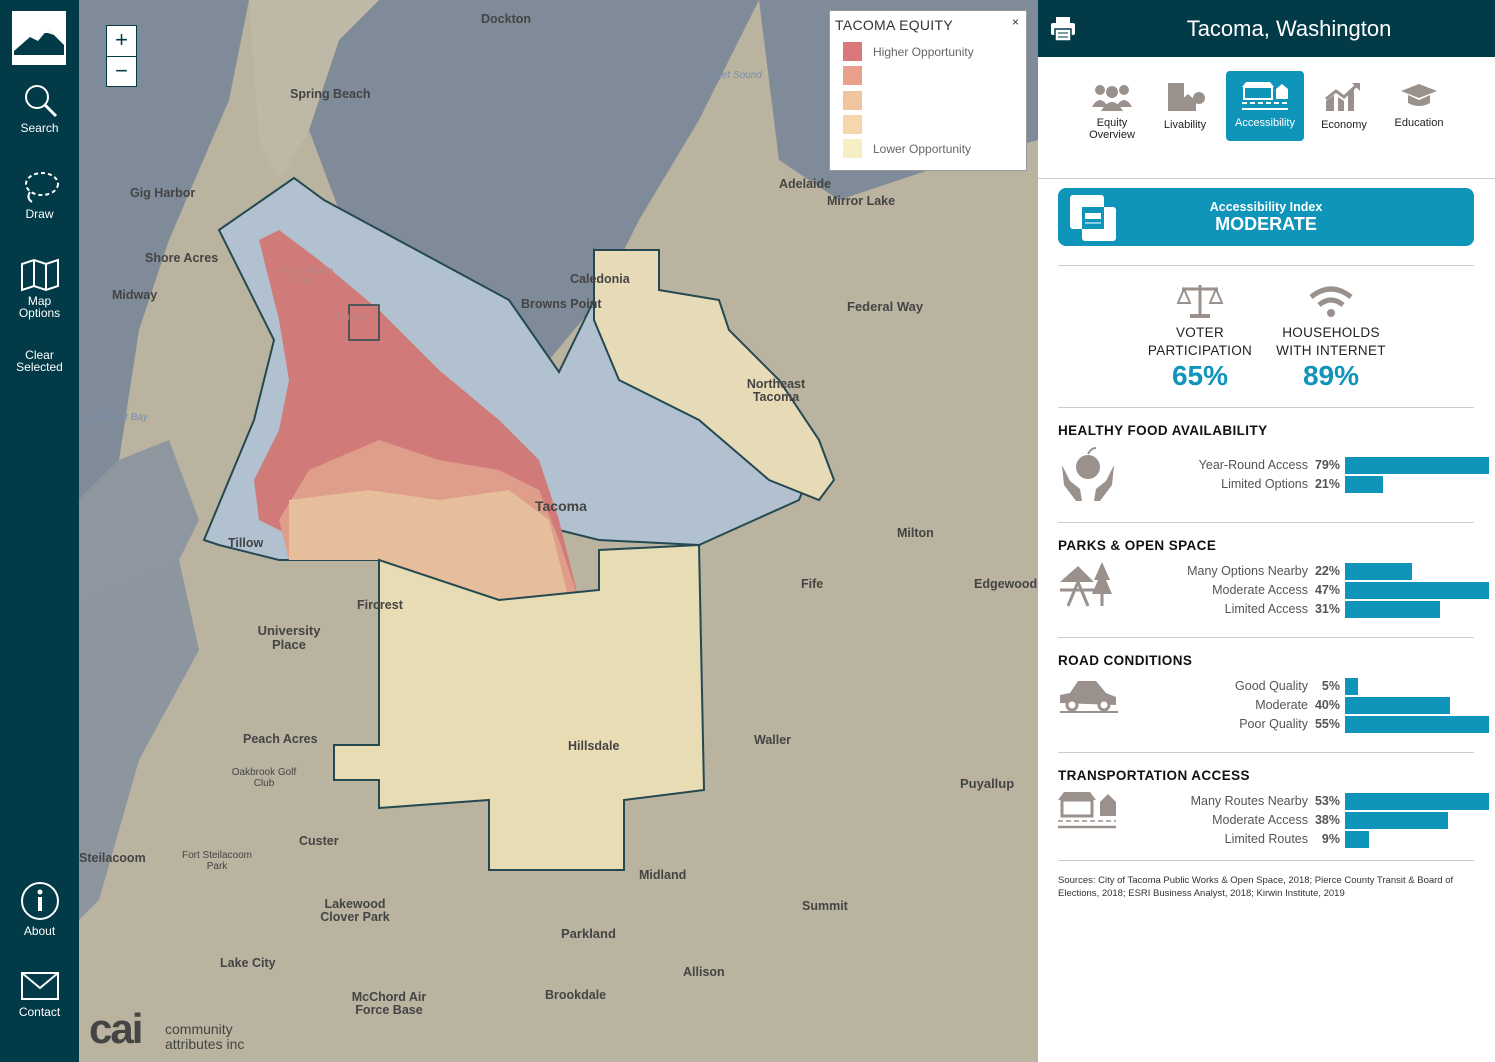 The height and width of the screenshot is (1062, 1495). What do you see at coordinates (1200, 375) in the screenshot?
I see `stat-value: 65%` at bounding box center [1200, 375].